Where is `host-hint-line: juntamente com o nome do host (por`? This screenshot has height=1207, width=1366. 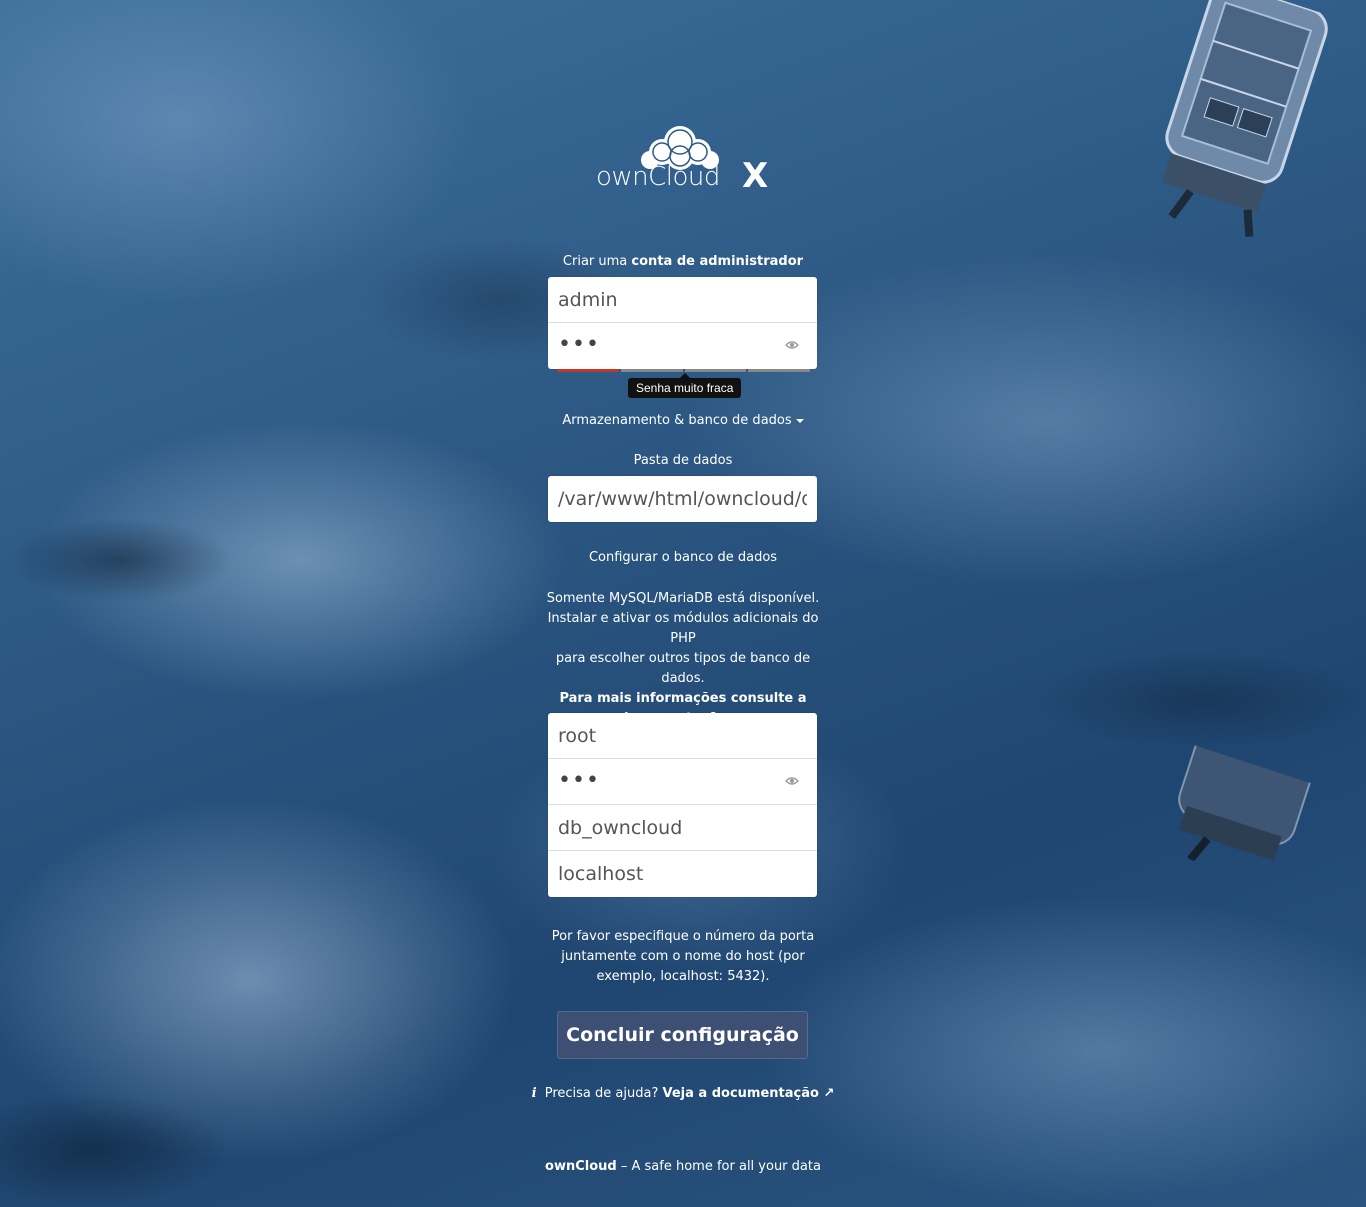
host-hint-line: juntamente com o nome do host (por is located at coordinates (683, 956).